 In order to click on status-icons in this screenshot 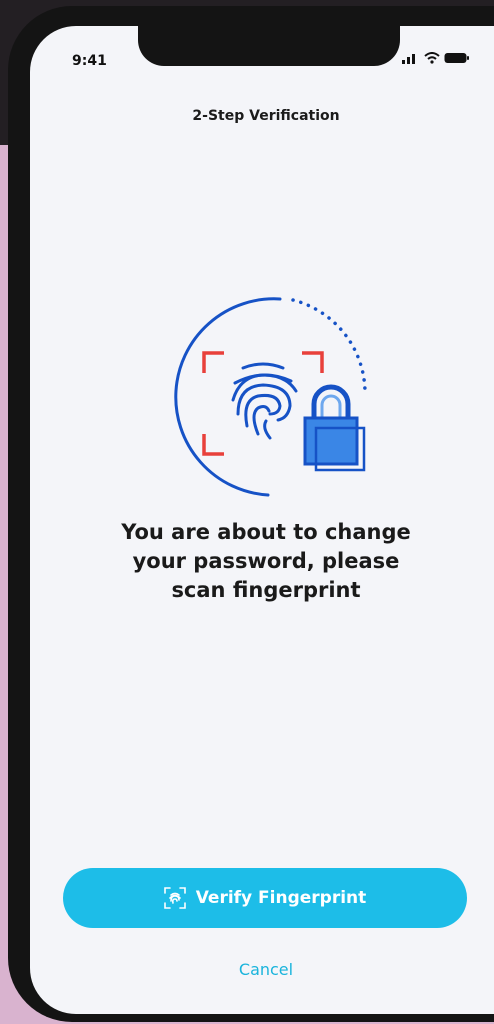, I will do `click(436, 58)`.